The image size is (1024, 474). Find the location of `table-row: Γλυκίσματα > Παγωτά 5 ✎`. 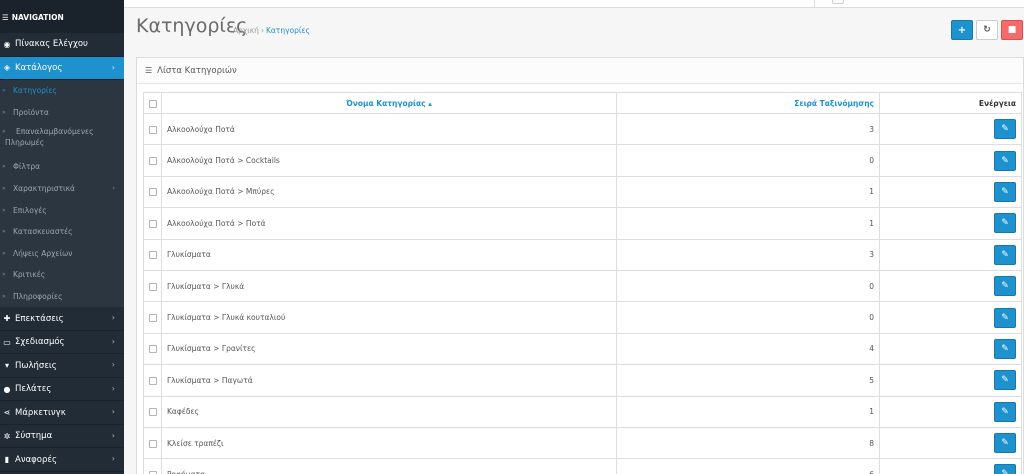

table-row: Γλυκίσματα > Παγωτά 5 ✎ is located at coordinates (582, 380).